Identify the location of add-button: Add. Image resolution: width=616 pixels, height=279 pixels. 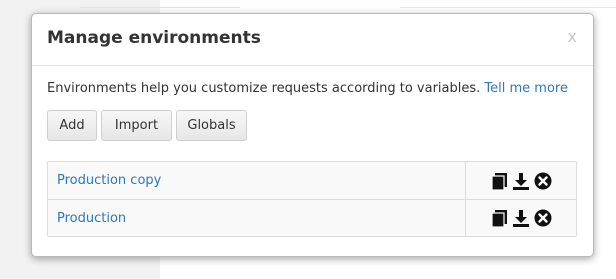
(72, 125).